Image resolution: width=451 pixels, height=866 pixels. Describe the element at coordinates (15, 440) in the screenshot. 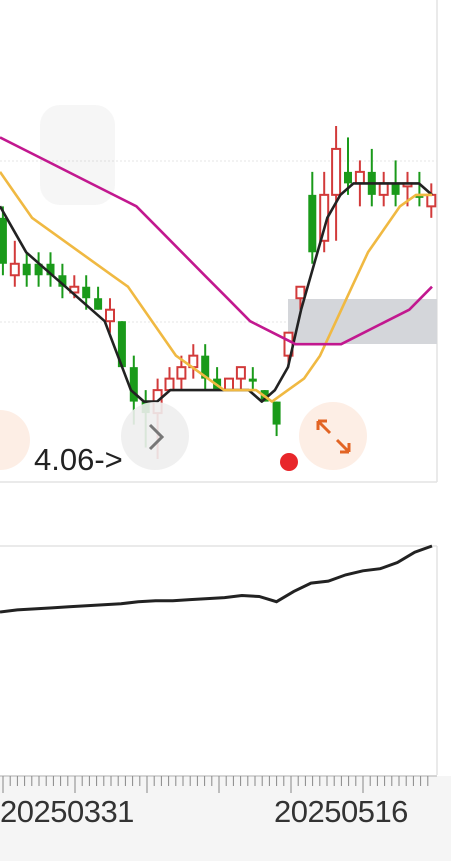

I see `edge-circle-partial` at that location.